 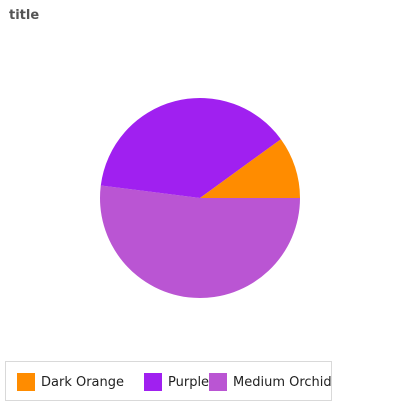 I want to click on pie-slice-medium-orchid, so click(x=199, y=241).